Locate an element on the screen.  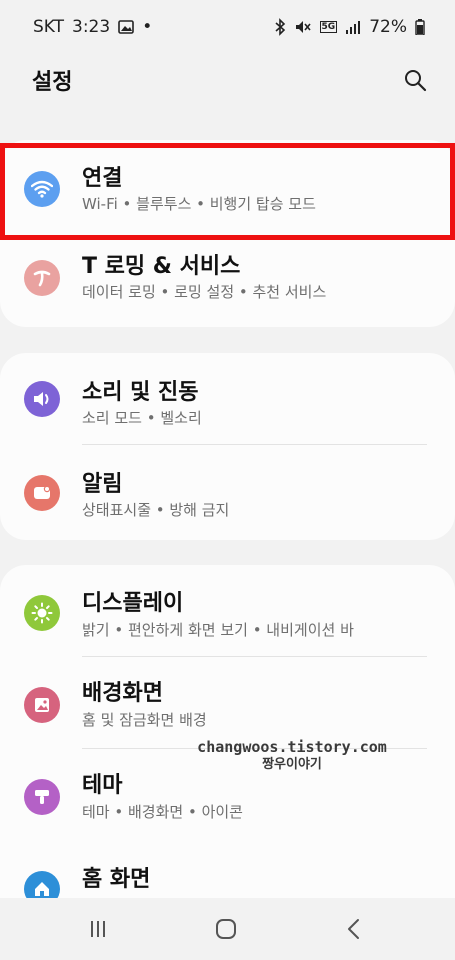
back-icon is located at coordinates (353, 929).